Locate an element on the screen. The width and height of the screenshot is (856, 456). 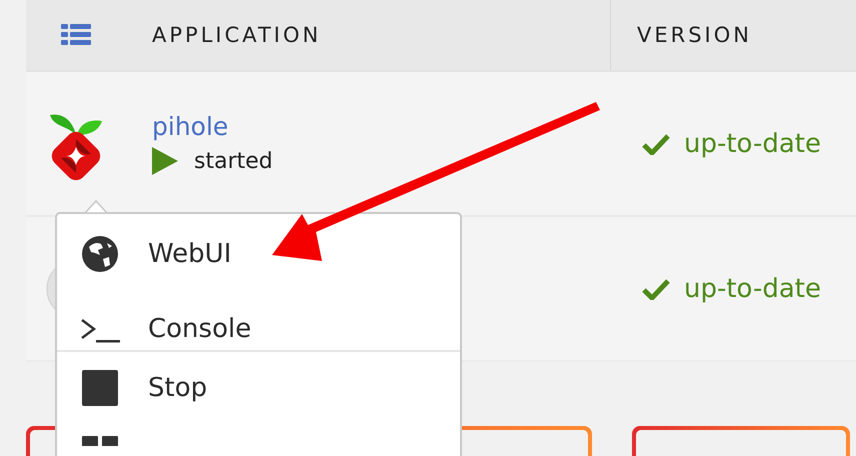
column-header: VERSION is located at coordinates (694, 35).